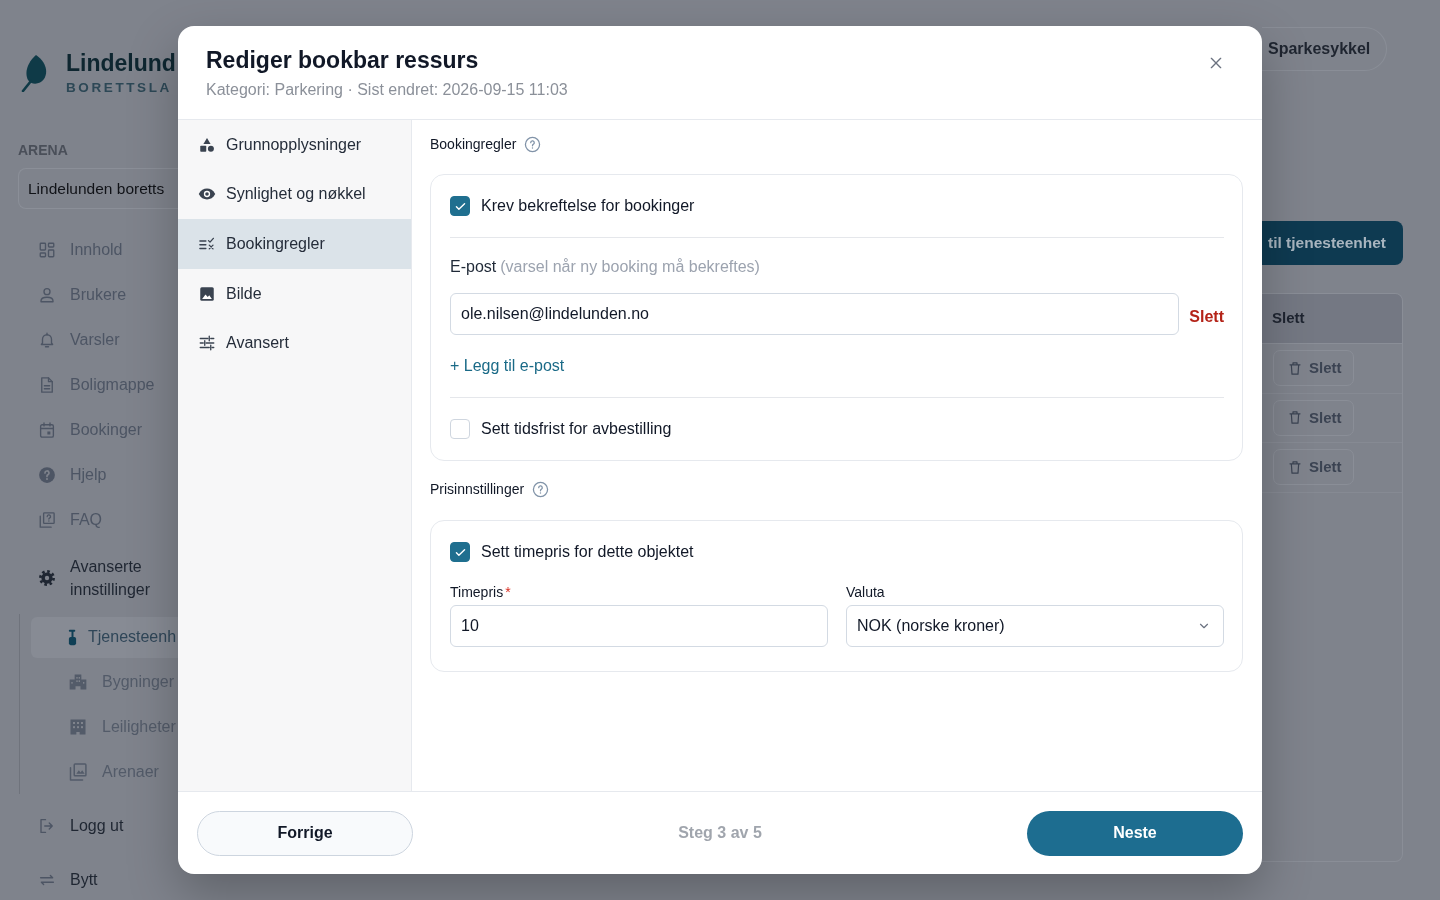 Image resolution: width=1440 pixels, height=900 pixels. I want to click on sidebar-subitem: Tjenesteenh, so click(104, 637).